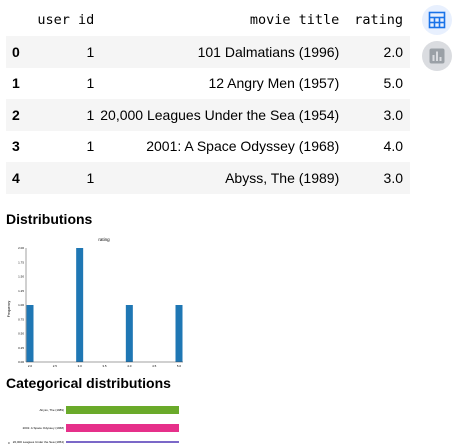 The height and width of the screenshot is (445, 455). I want to click on x-tick-label: 3.0, so click(80, 366).